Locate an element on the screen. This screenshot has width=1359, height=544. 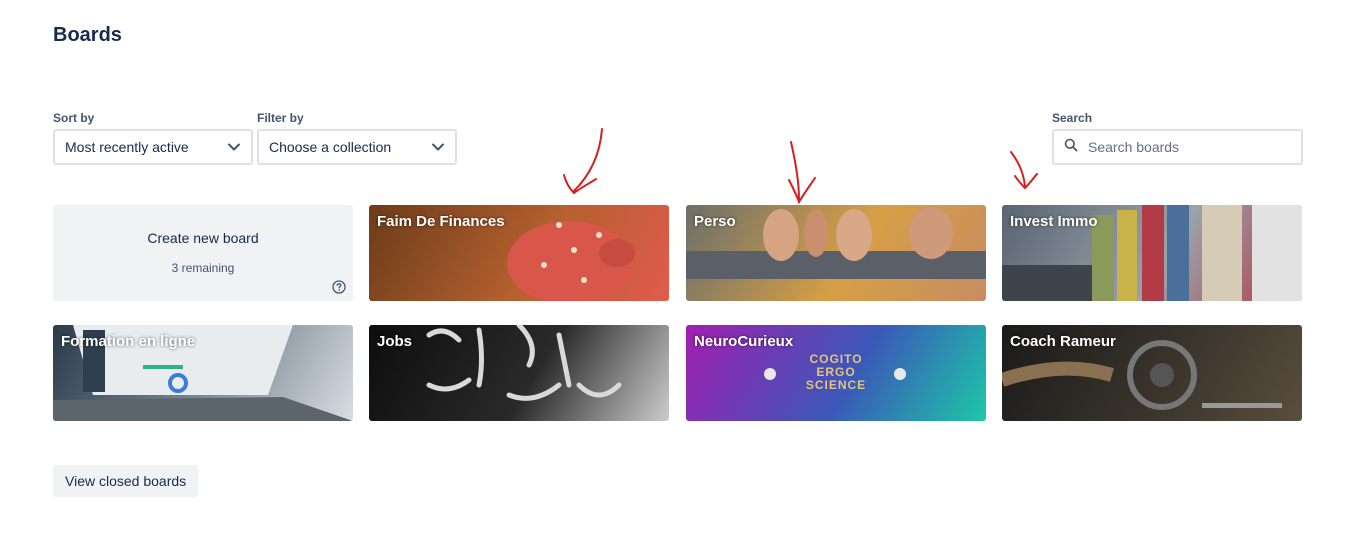
board-tile-neurocurieux: COGITO ERGO SCIENCE NeuroCurieux is located at coordinates (836, 373).